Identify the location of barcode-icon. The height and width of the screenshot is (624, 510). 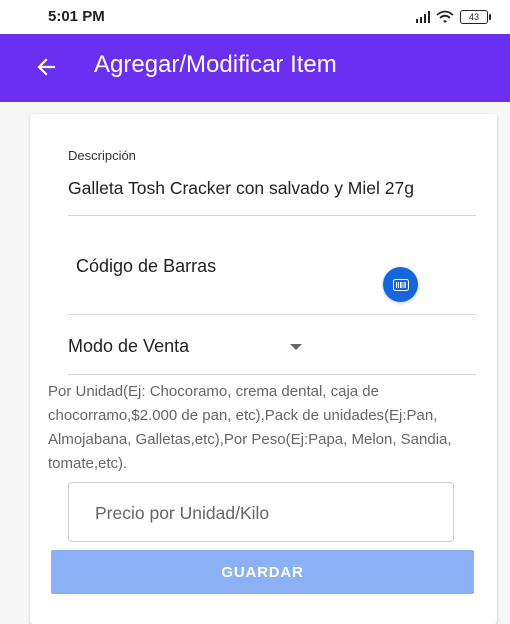
(400, 284).